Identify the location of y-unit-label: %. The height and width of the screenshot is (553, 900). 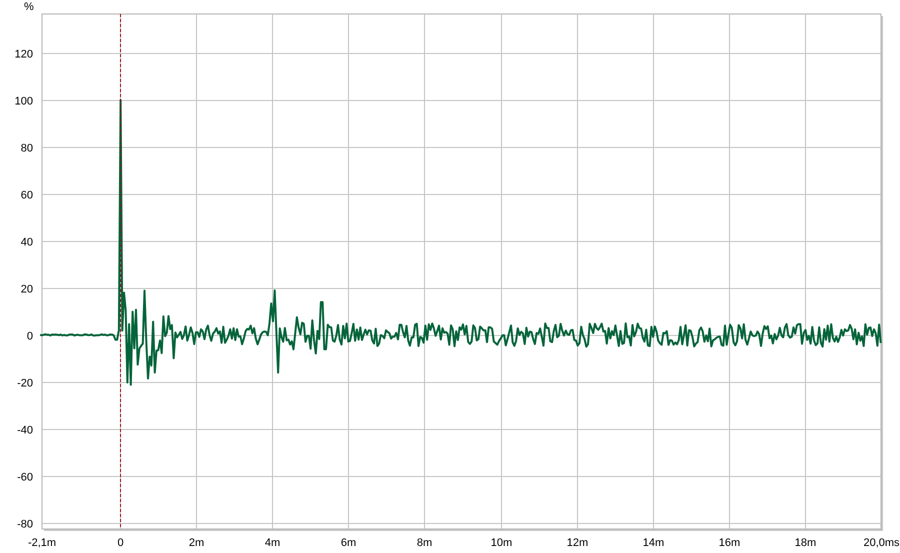
(29, 7).